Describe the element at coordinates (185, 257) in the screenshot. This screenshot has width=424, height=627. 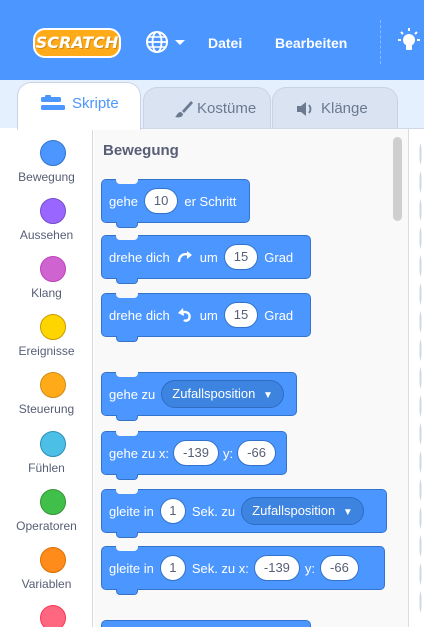
I see `rotate-right-icon` at that location.